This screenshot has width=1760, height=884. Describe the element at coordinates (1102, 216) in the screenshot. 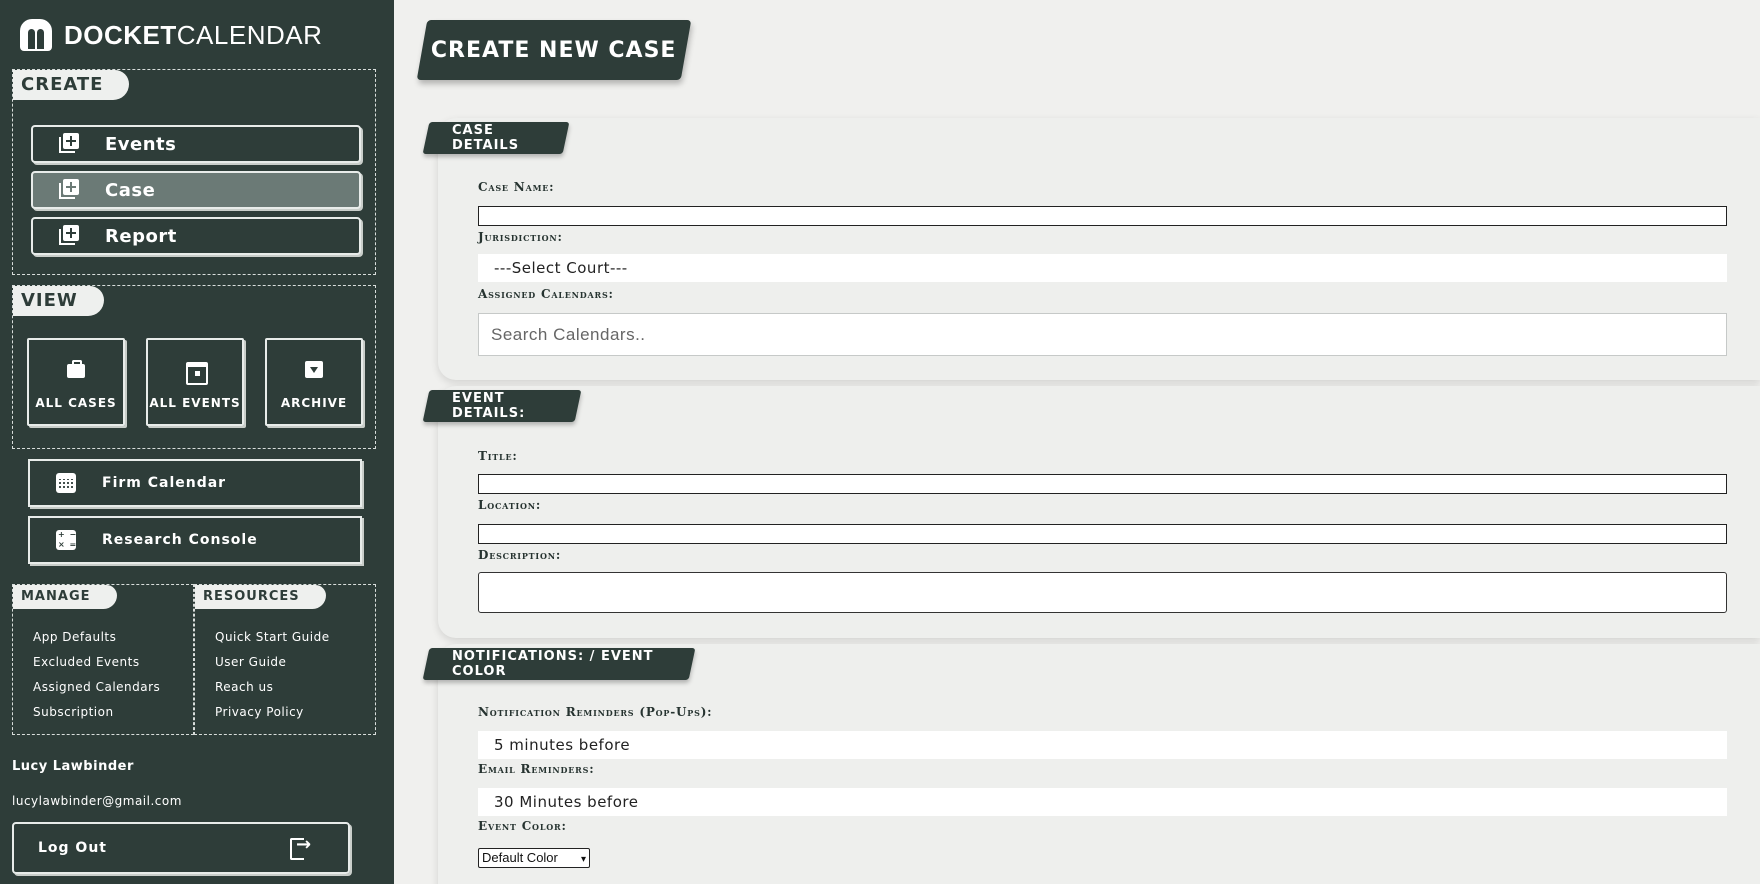

I see `case-name-input` at that location.